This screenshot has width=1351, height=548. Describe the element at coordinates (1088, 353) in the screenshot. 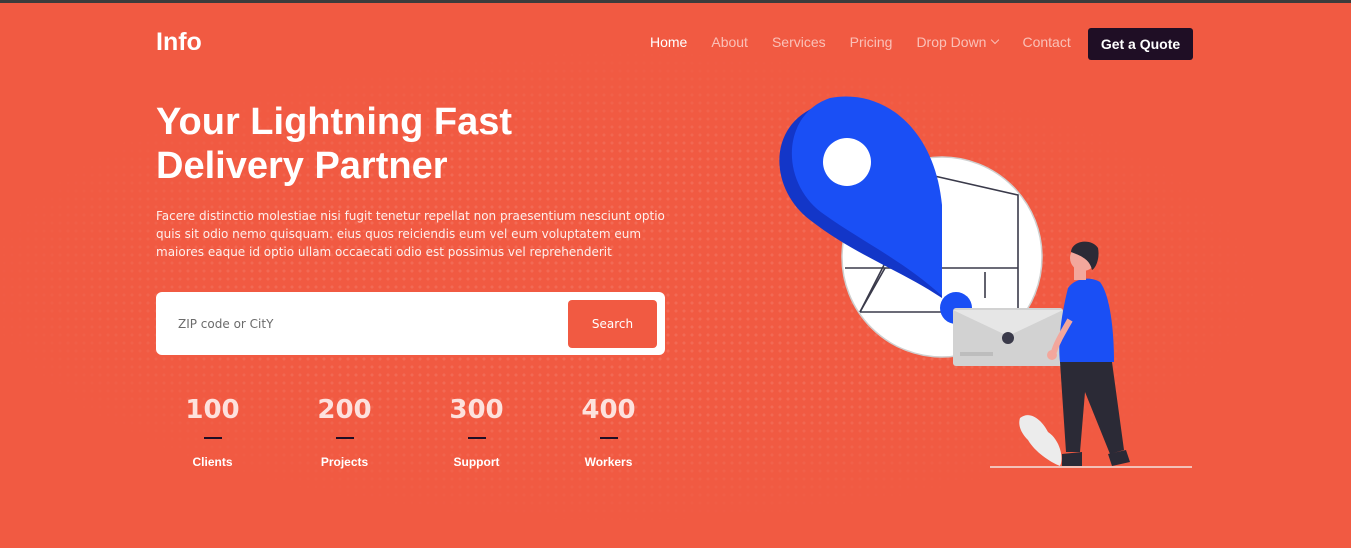

I see `delivery-person` at that location.